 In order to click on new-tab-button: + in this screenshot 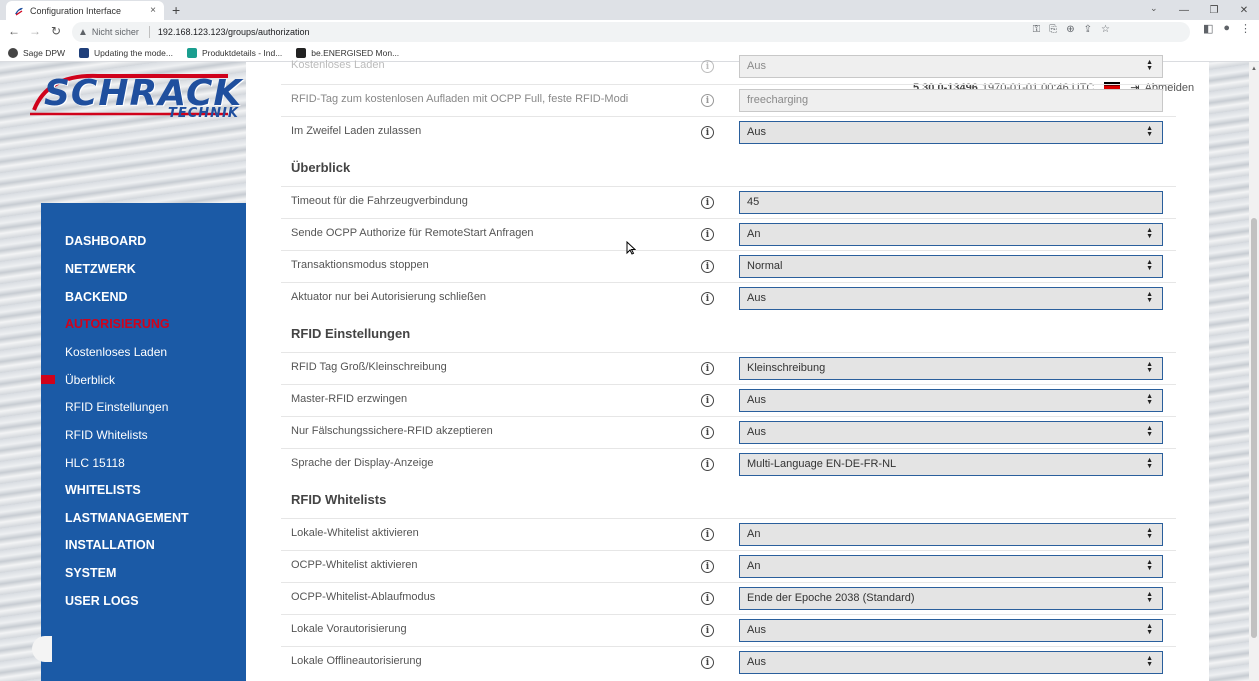, I will do `click(176, 10)`.